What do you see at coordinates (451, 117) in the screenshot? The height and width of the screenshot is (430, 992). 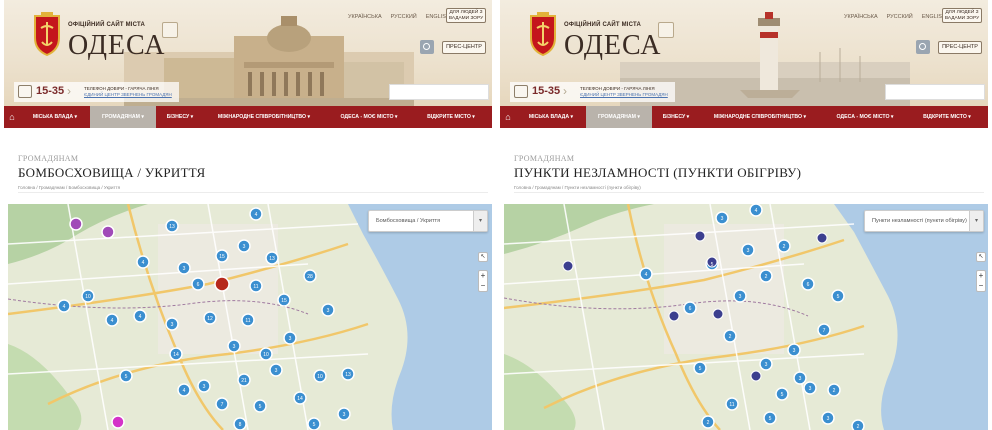 I see `nav-open-city: ВІДКРИТЕ МІСТО ▾` at bounding box center [451, 117].